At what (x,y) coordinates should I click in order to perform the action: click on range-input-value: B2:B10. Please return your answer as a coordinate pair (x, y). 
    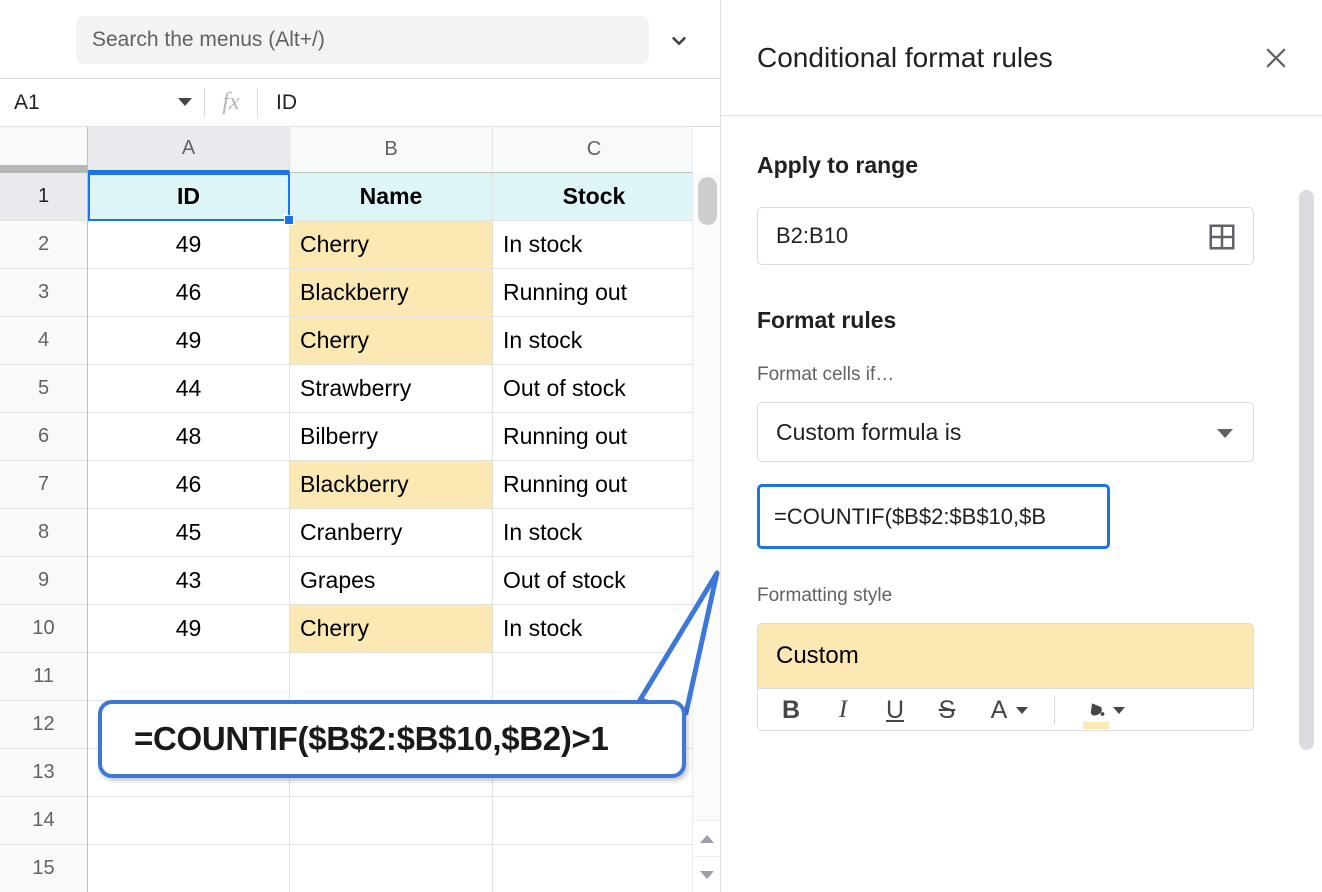
    Looking at the image, I should click on (812, 235).